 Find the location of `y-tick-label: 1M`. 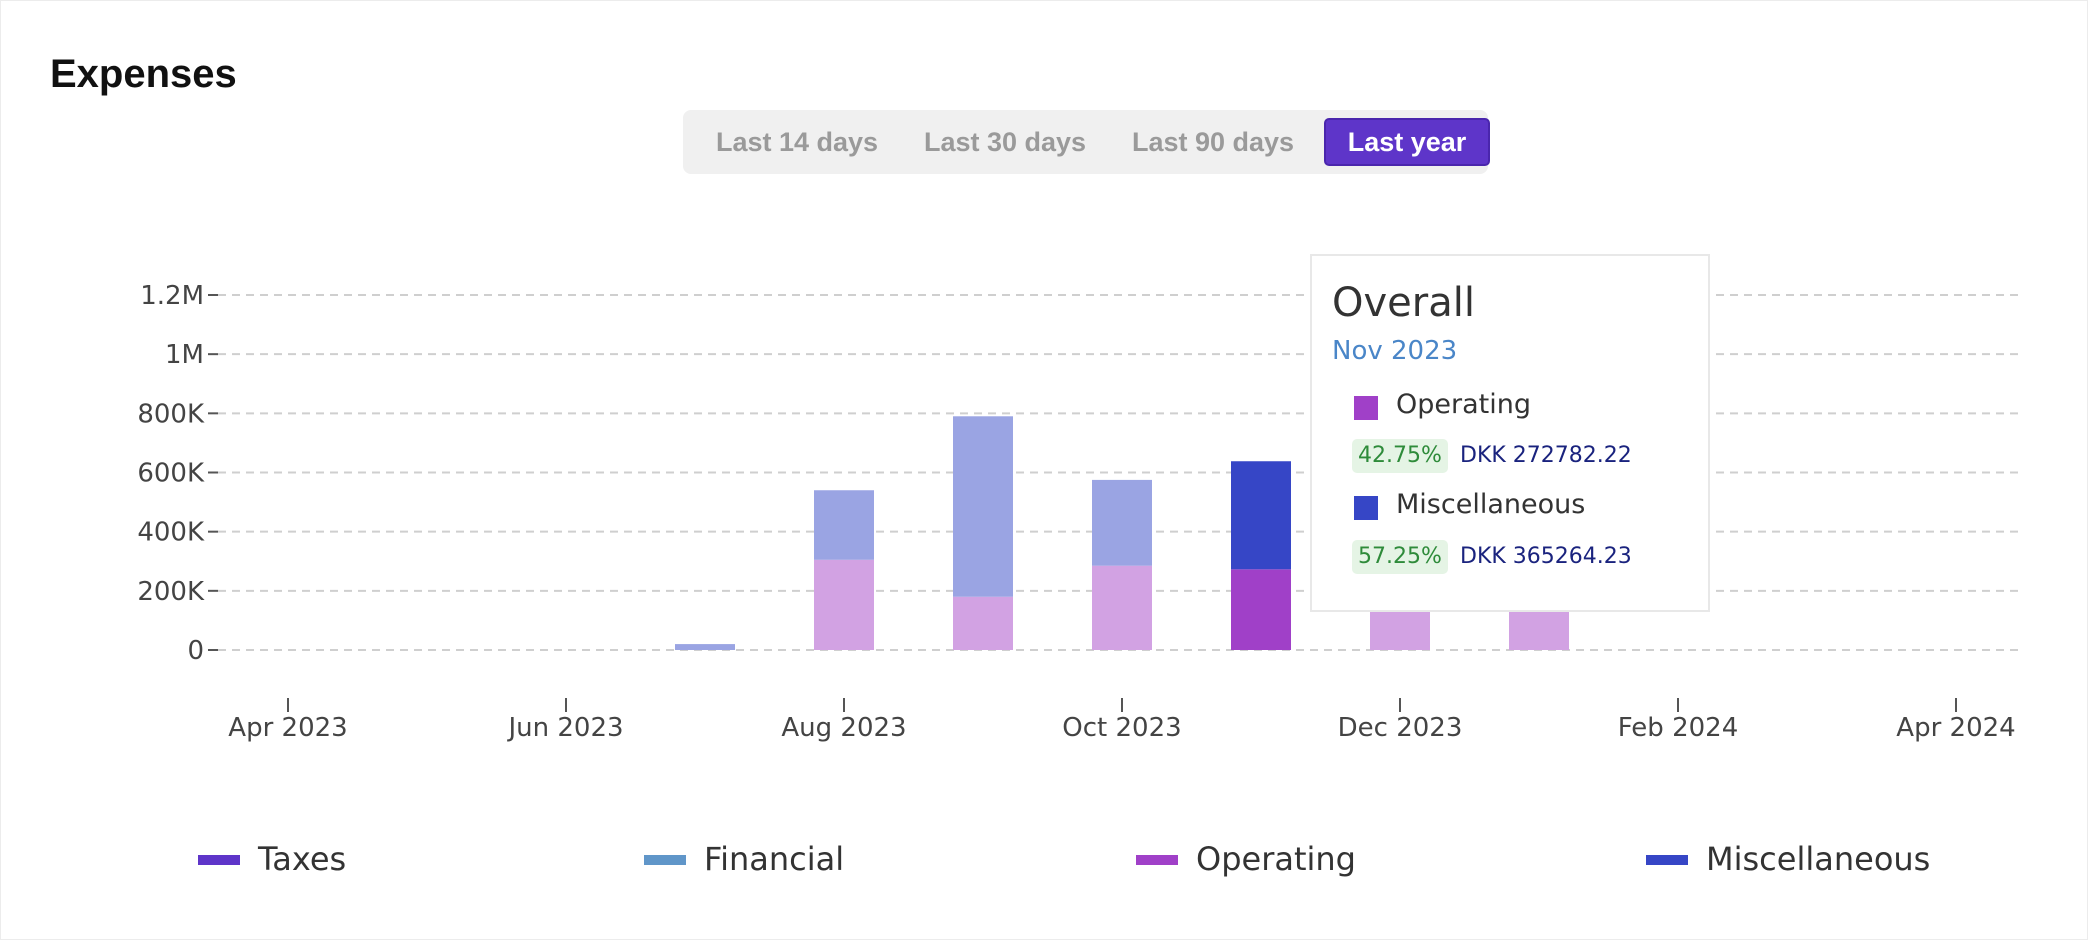

y-tick-label: 1M is located at coordinates (184, 355).